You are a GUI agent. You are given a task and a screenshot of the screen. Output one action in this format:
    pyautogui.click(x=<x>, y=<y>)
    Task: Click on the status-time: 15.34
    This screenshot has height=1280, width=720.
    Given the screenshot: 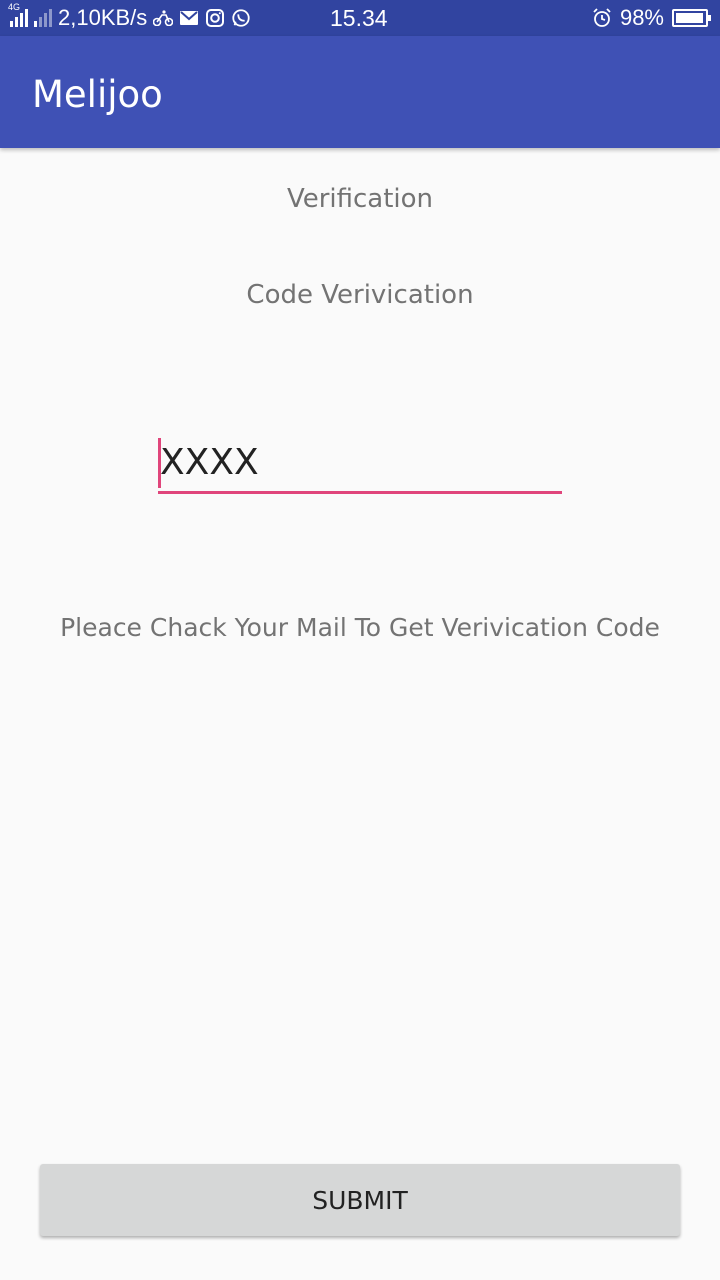 What is the action you would take?
    pyautogui.click(x=359, y=18)
    